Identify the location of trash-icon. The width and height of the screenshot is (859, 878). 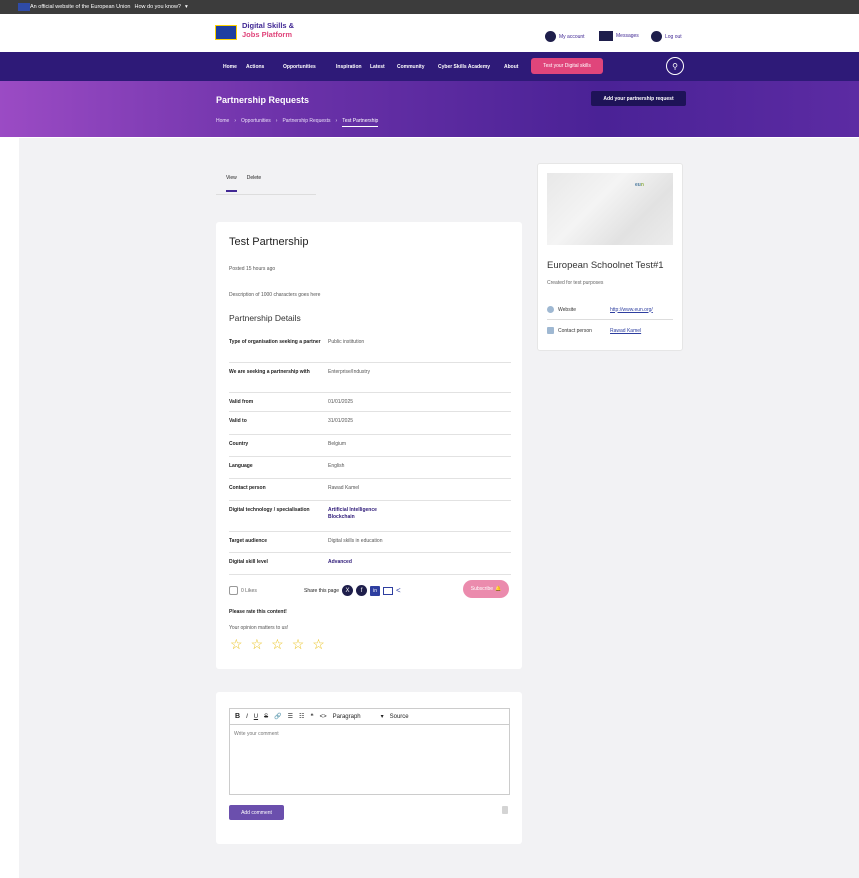
(505, 810).